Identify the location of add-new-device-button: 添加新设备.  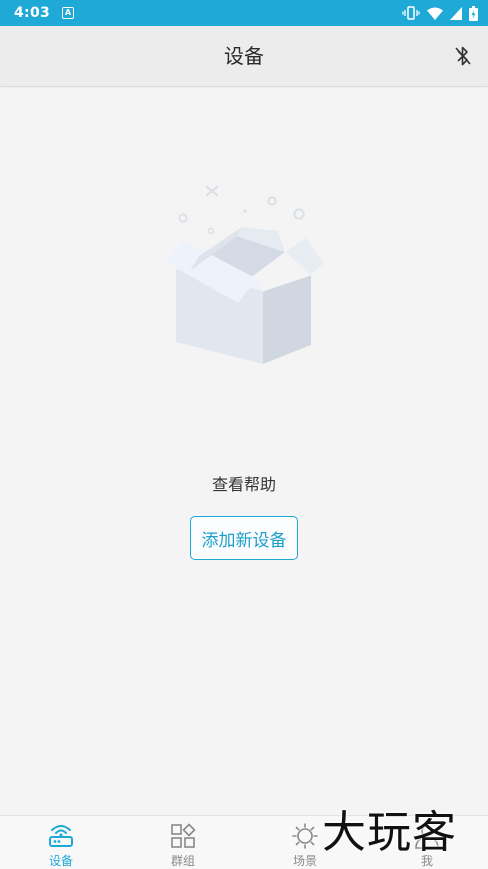
(244, 538).